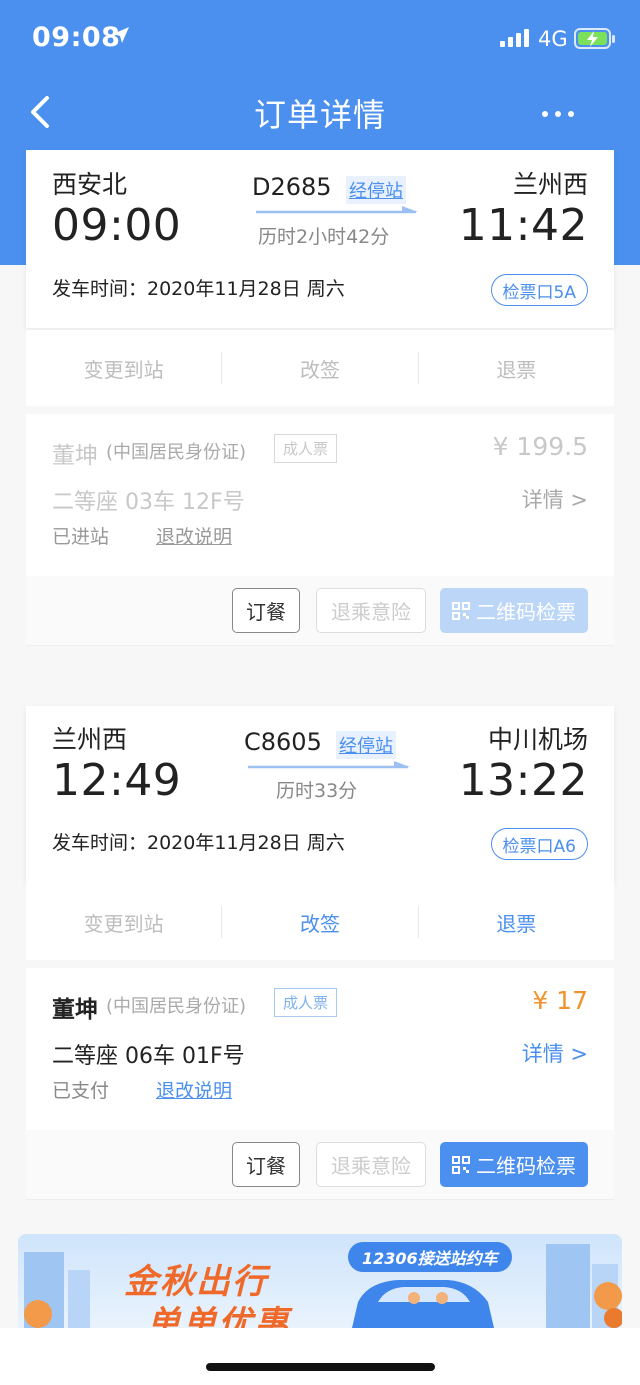 The image size is (640, 1385). I want to click on status-bar: 09:08 4G, so click(320, 40).